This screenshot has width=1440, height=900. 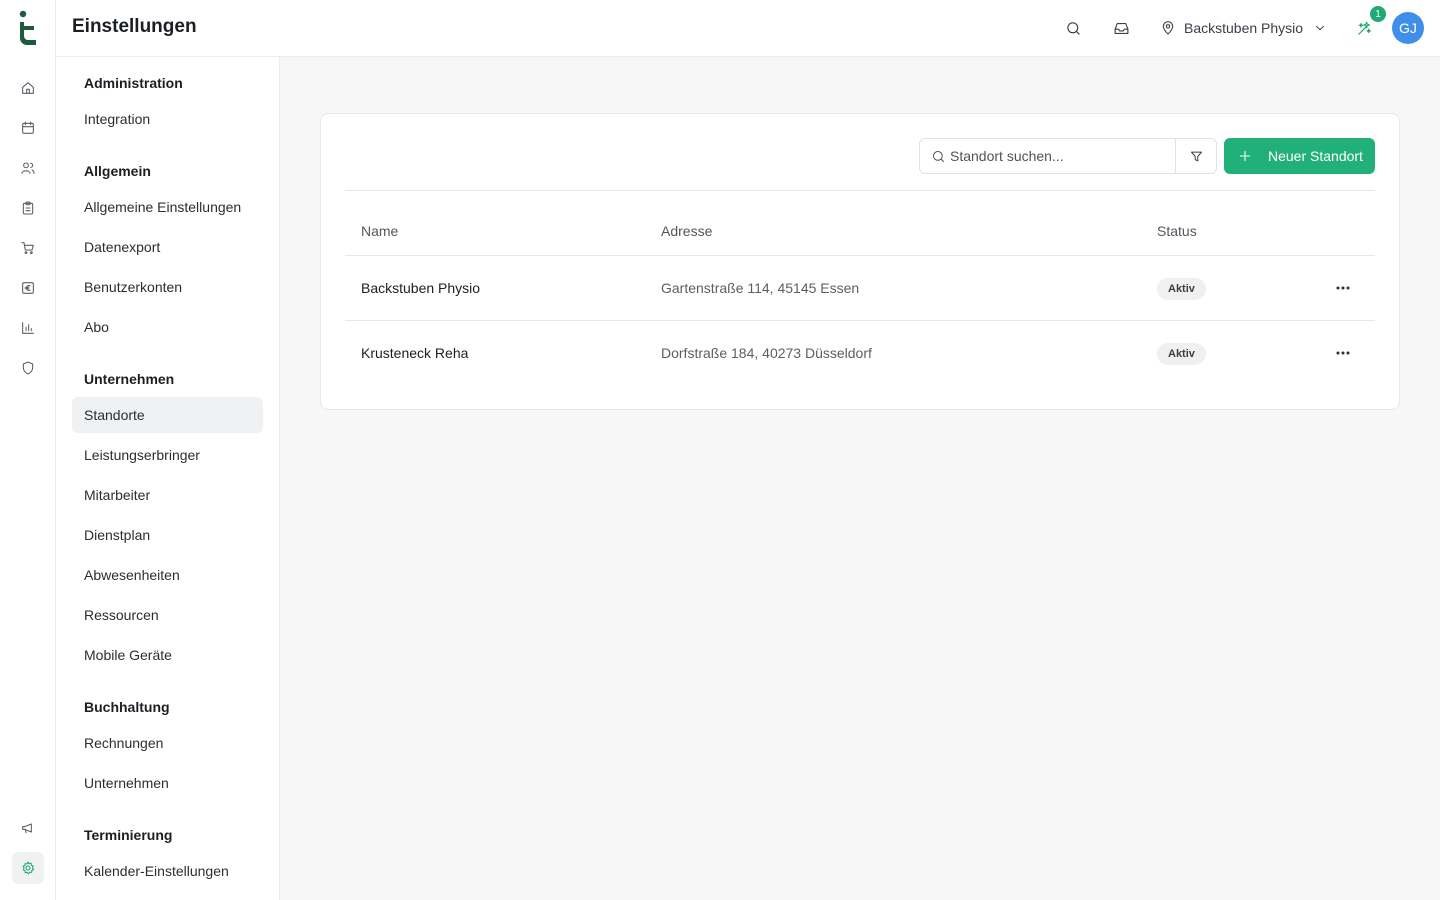 I want to click on location-search, so click(x=1068, y=156).